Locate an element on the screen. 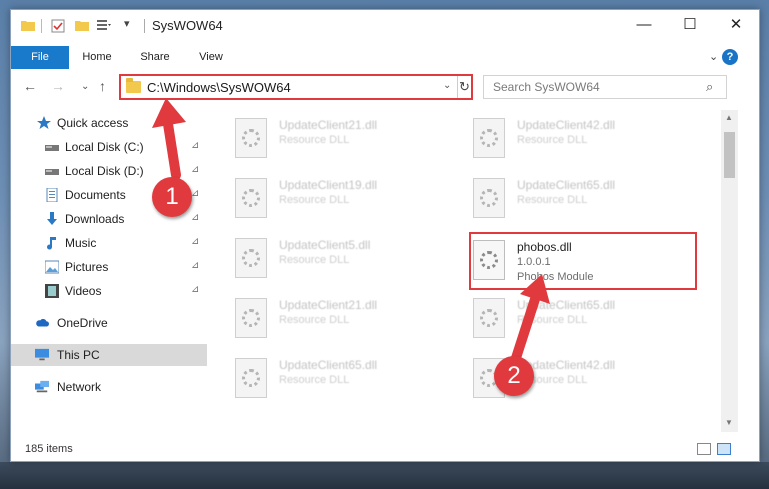  annotation-step-1: 1 is located at coordinates (172, 197).